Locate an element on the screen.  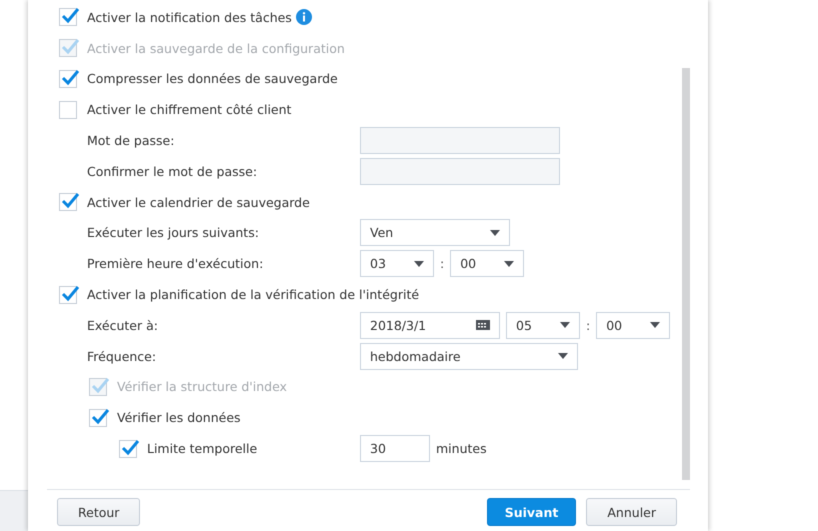
checkbox-label: Vérifier la structure d'index is located at coordinates (202, 386).